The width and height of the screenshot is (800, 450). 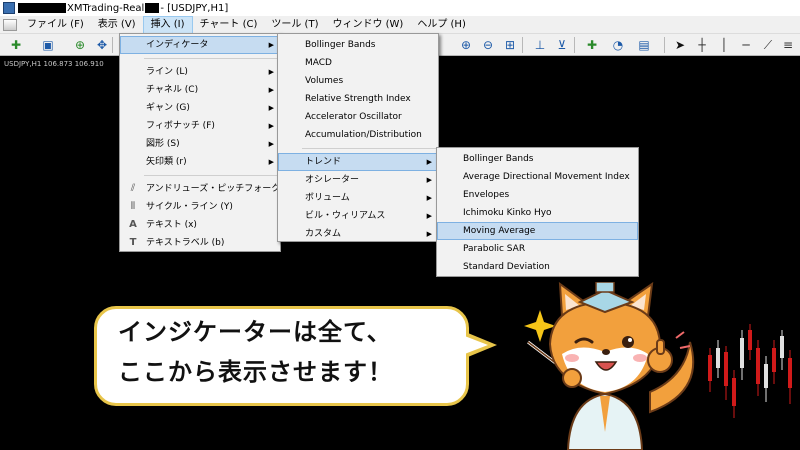 What do you see at coordinates (54, 64) in the screenshot?
I see `chart-symbol-label: USDJPY,H1 106.873 106.910` at bounding box center [54, 64].